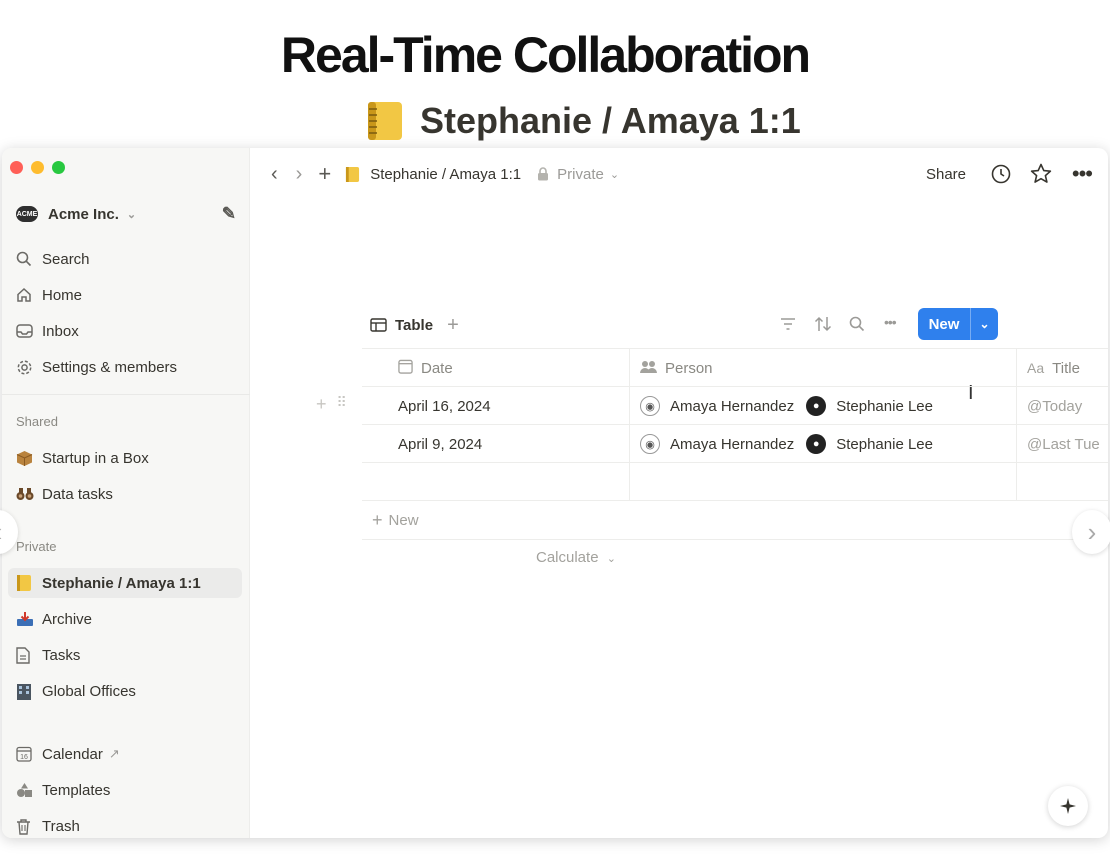  Describe the element at coordinates (1091, 532) in the screenshot. I see `carousel-next-button: ›` at that location.